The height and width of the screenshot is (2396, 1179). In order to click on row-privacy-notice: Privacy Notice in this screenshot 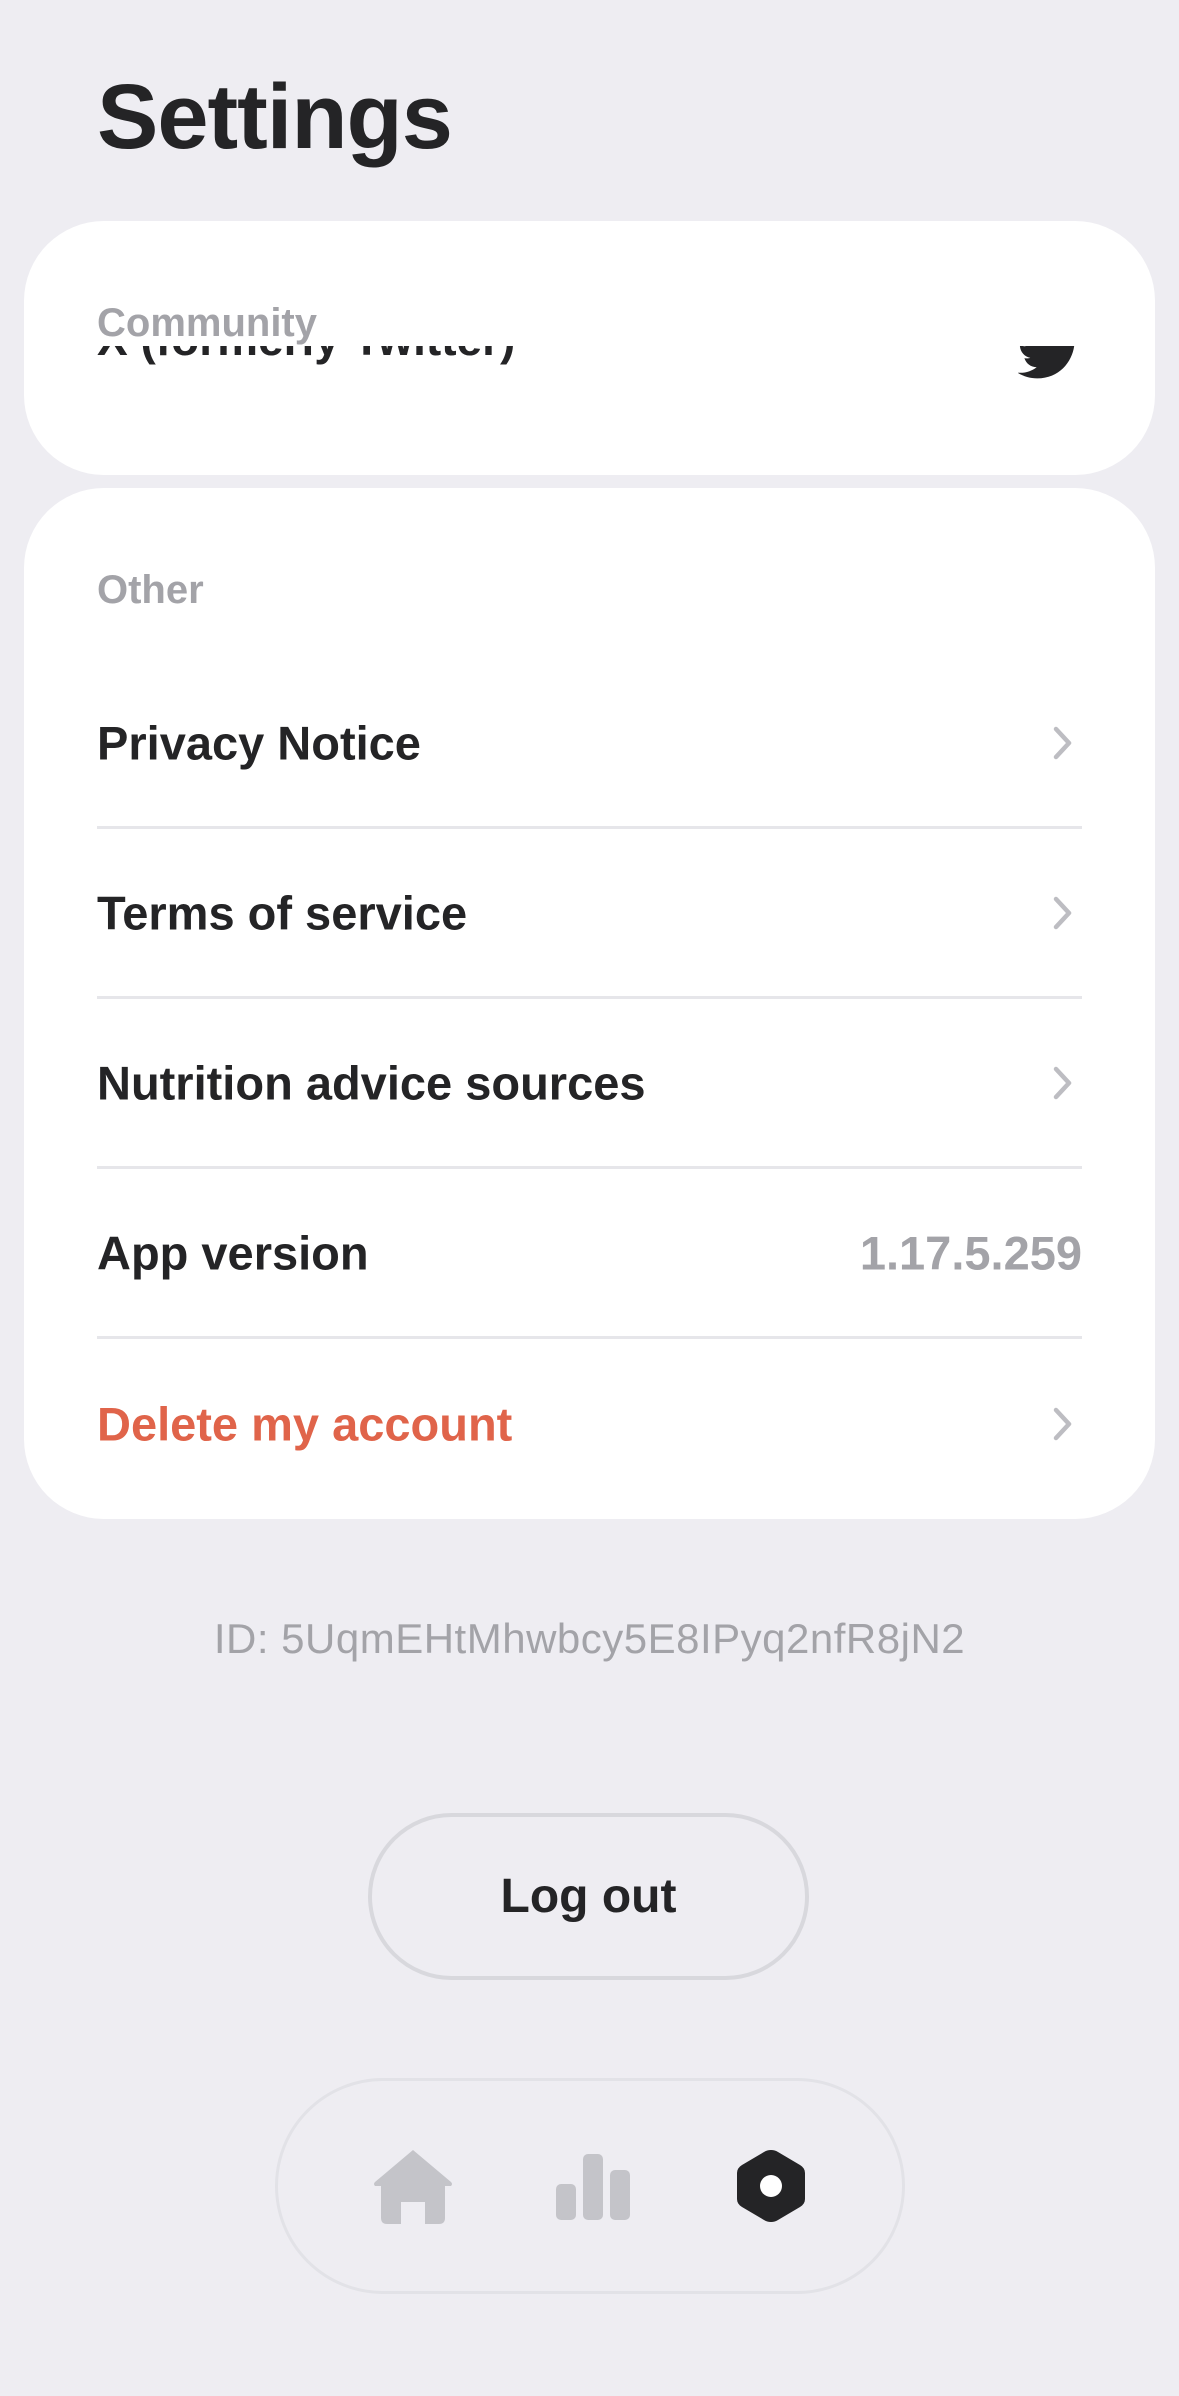, I will do `click(589, 744)`.